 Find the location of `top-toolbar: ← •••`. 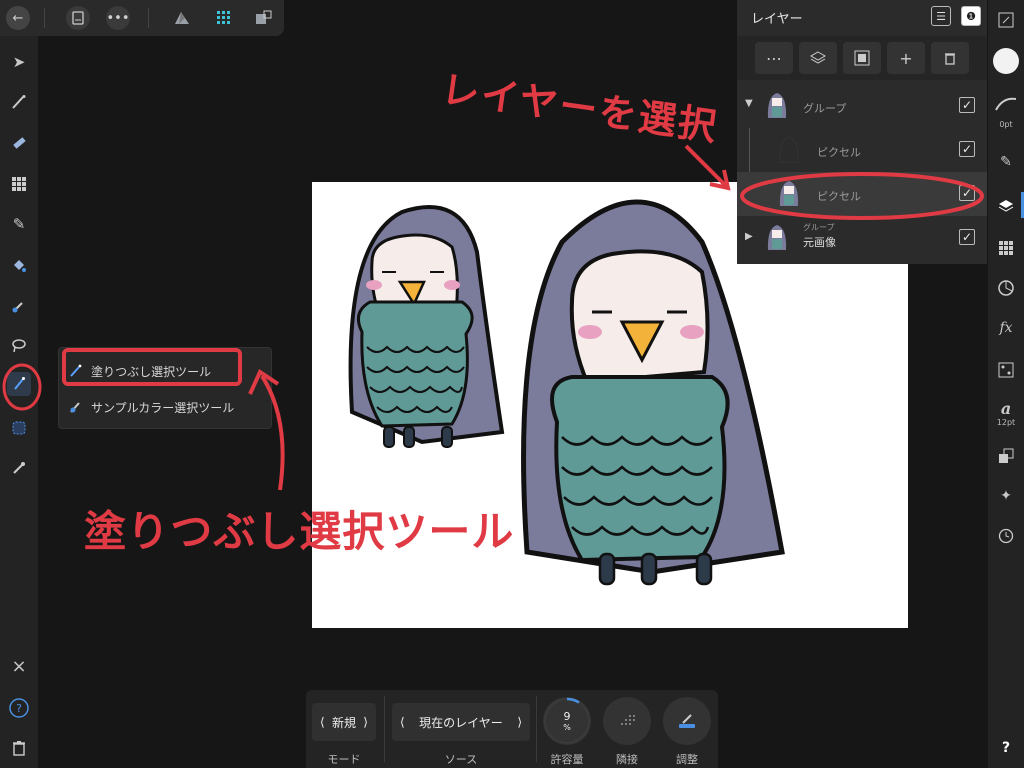

top-toolbar: ← ••• is located at coordinates (142, 18).